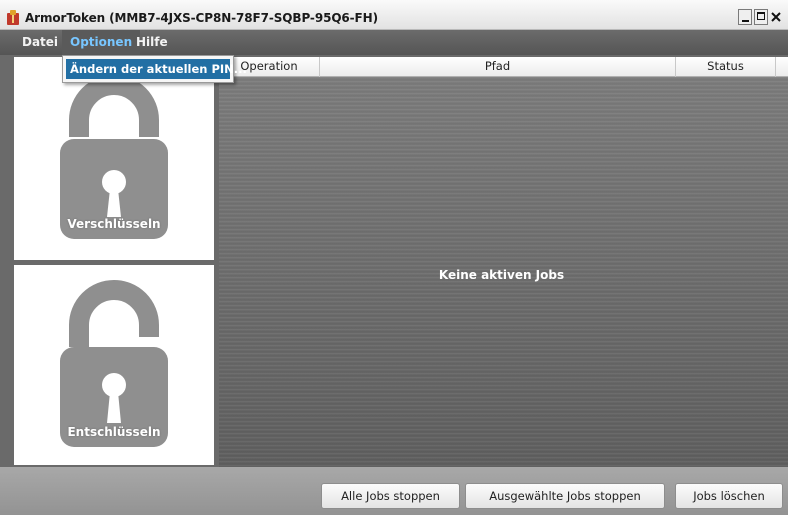 The width and height of the screenshot is (788, 515). I want to click on menu-hilfe: Hilfe, so click(152, 42).